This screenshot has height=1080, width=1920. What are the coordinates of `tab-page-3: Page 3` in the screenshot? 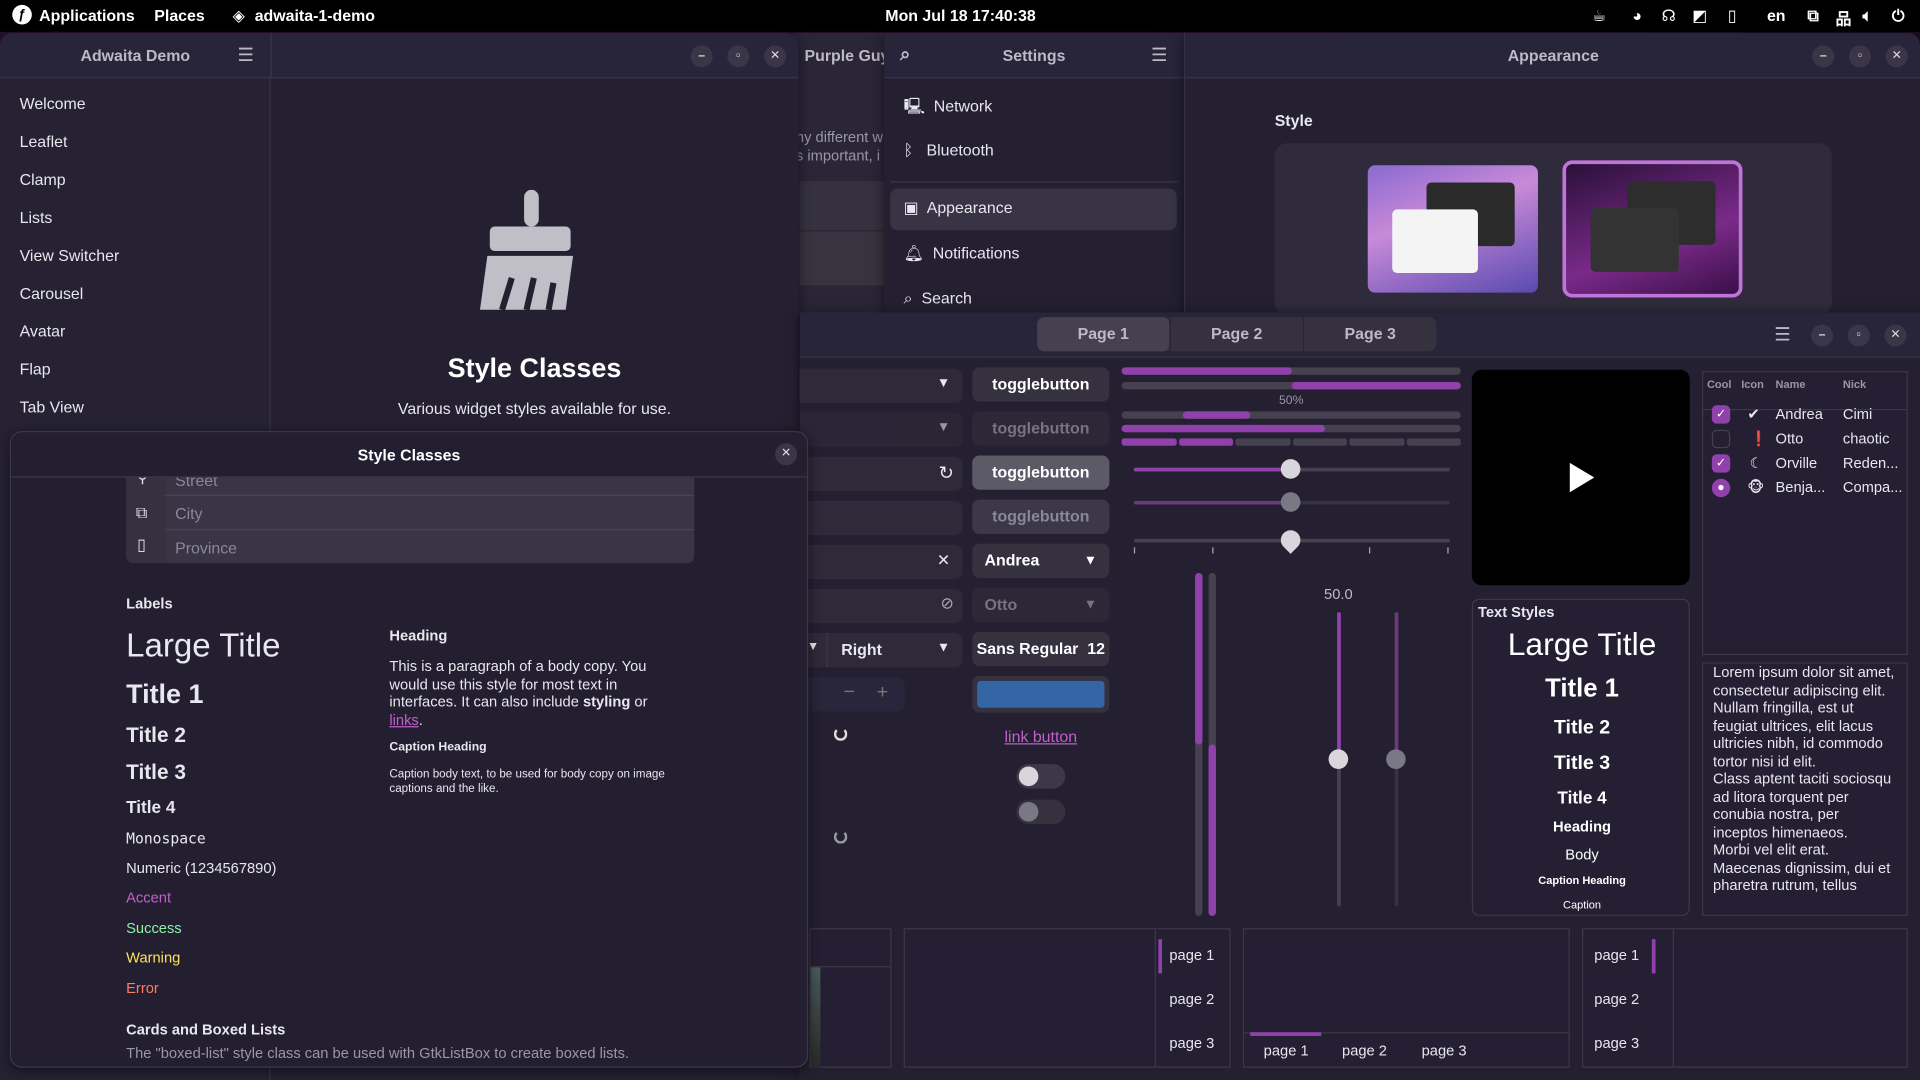 It's located at (1369, 334).